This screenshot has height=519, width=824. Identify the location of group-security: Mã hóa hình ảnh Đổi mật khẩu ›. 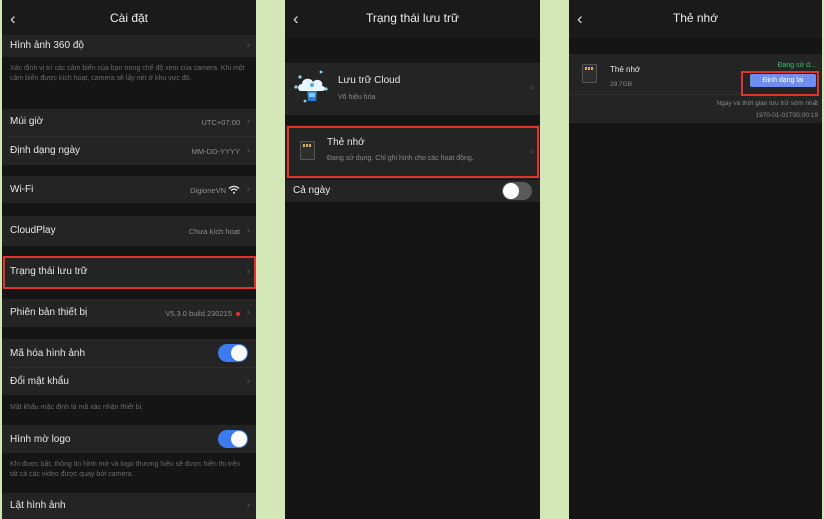
(129, 367).